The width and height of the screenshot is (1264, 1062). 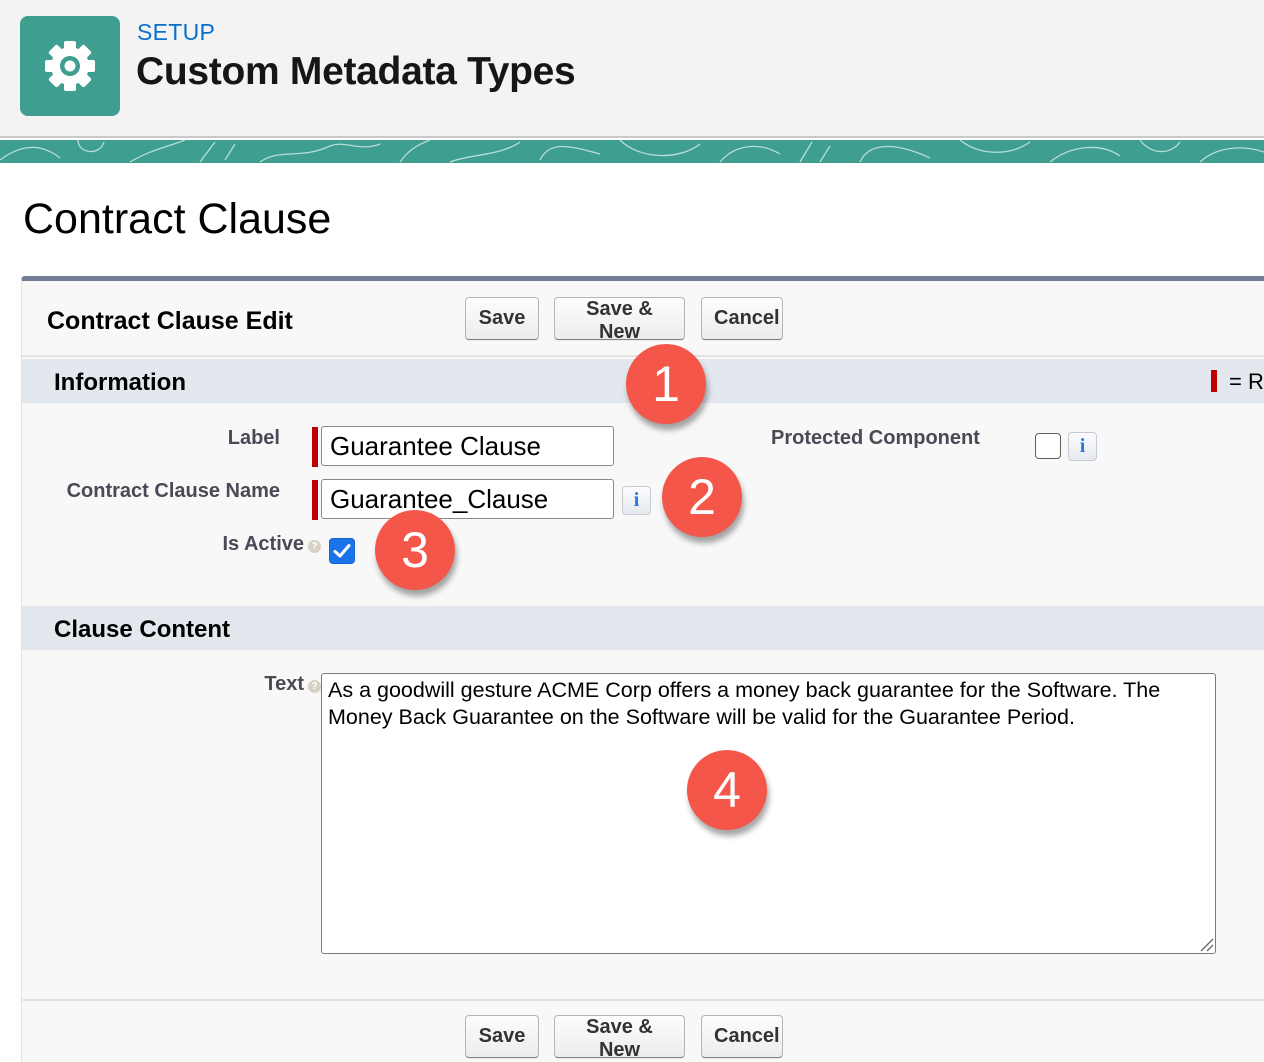 What do you see at coordinates (1048, 446) in the screenshot?
I see `protected-component-checkbox` at bounding box center [1048, 446].